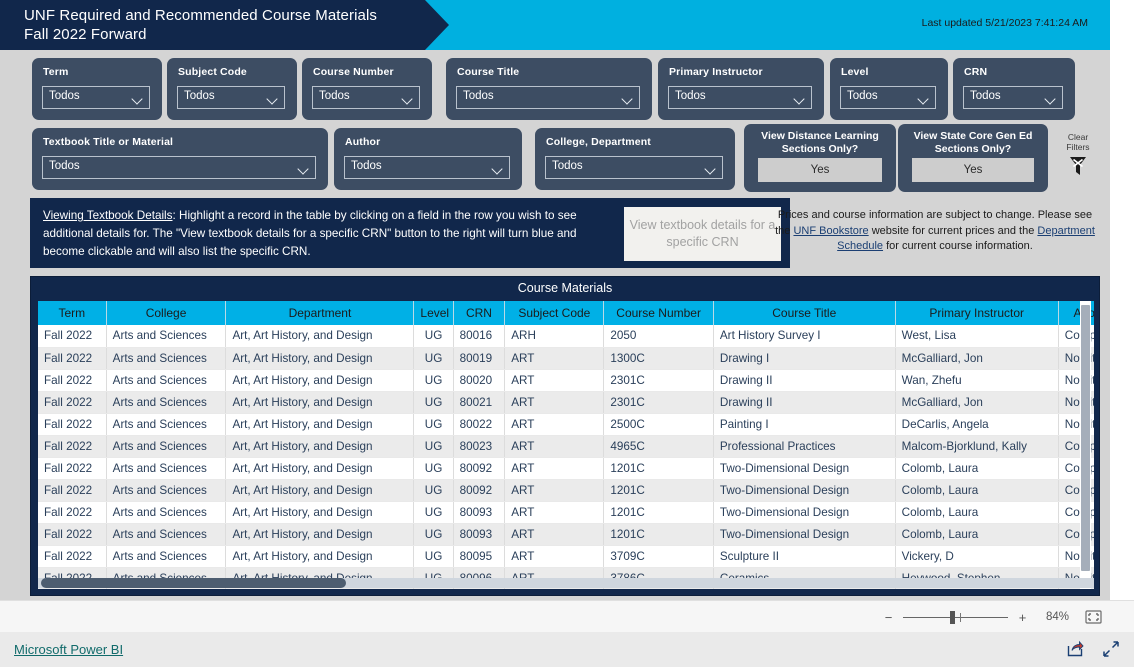  Describe the element at coordinates (977, 313) in the screenshot. I see `table-column-header: Primary Instructor` at that location.